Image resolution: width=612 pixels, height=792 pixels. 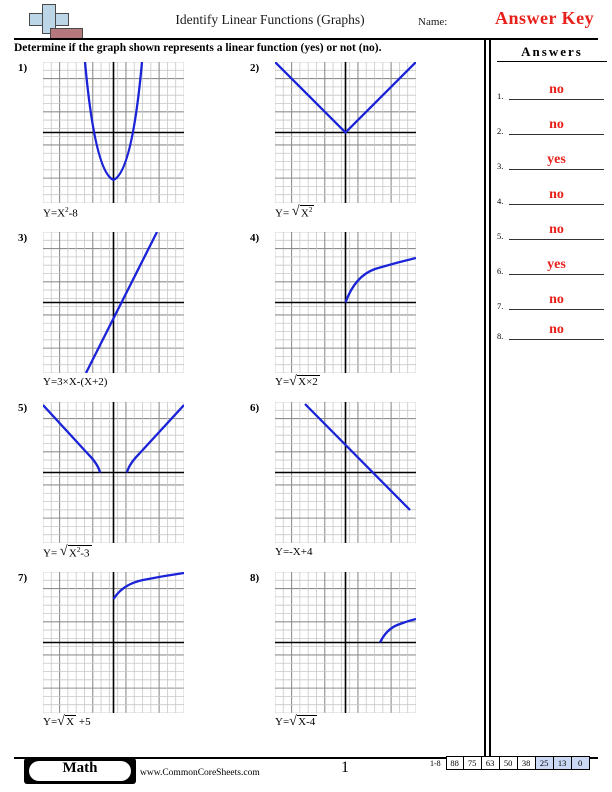 I want to click on radical-symbol-icon: X, so click(x=67, y=722).